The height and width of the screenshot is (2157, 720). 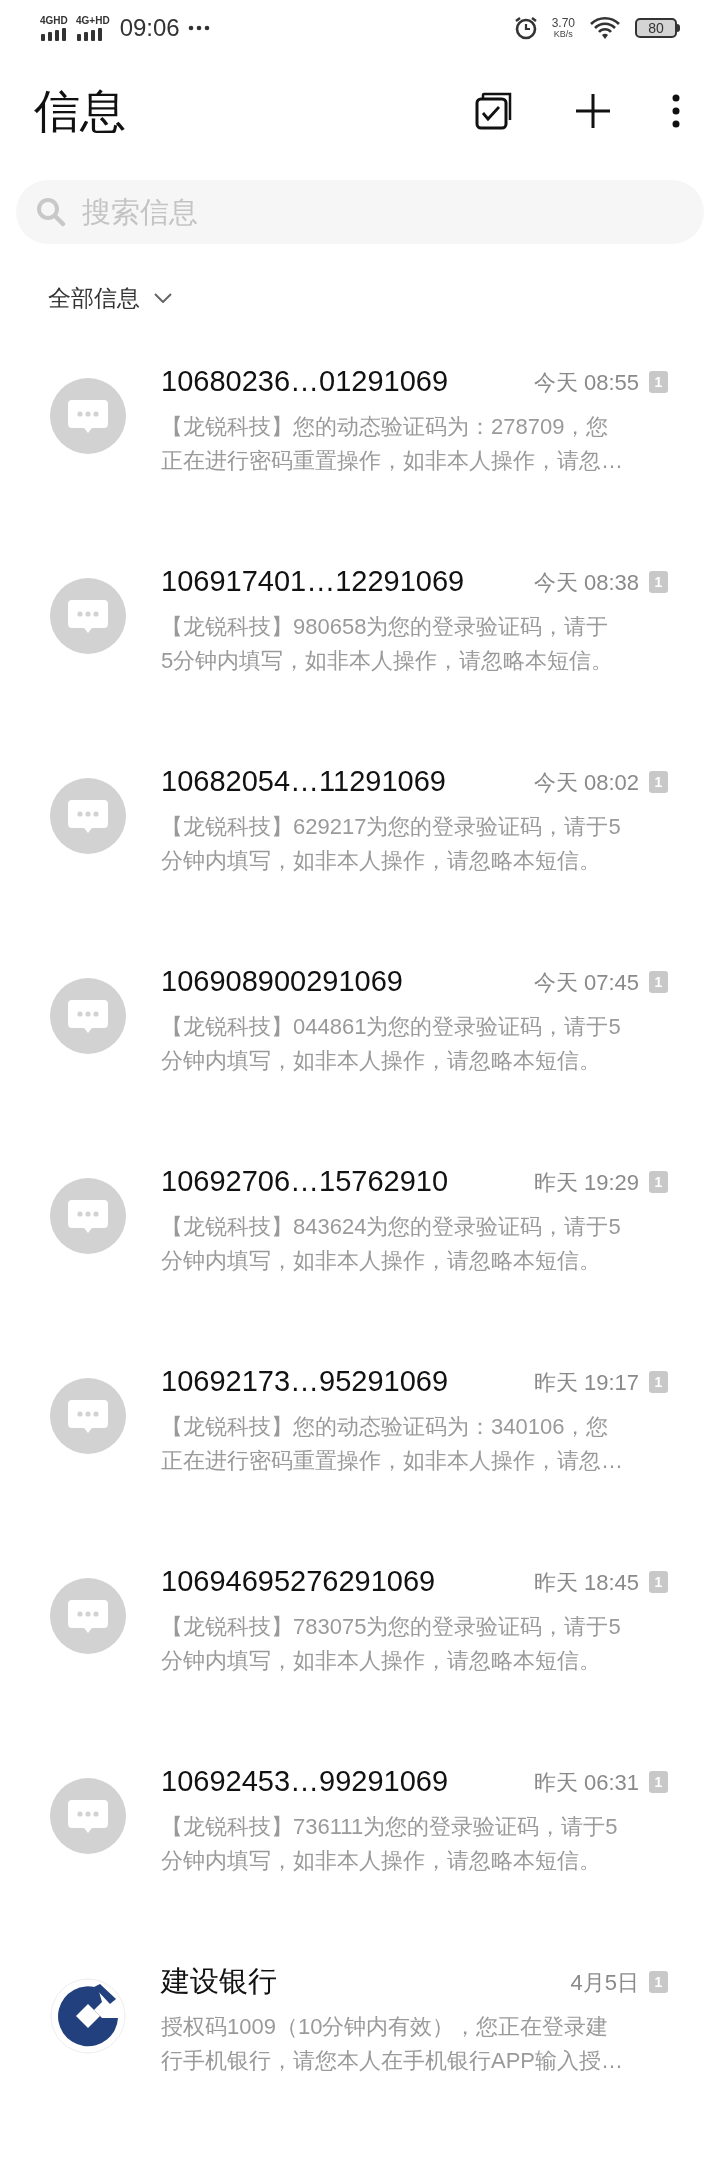 What do you see at coordinates (219, 1982) in the screenshot?
I see `sender-name: 建设银行` at bounding box center [219, 1982].